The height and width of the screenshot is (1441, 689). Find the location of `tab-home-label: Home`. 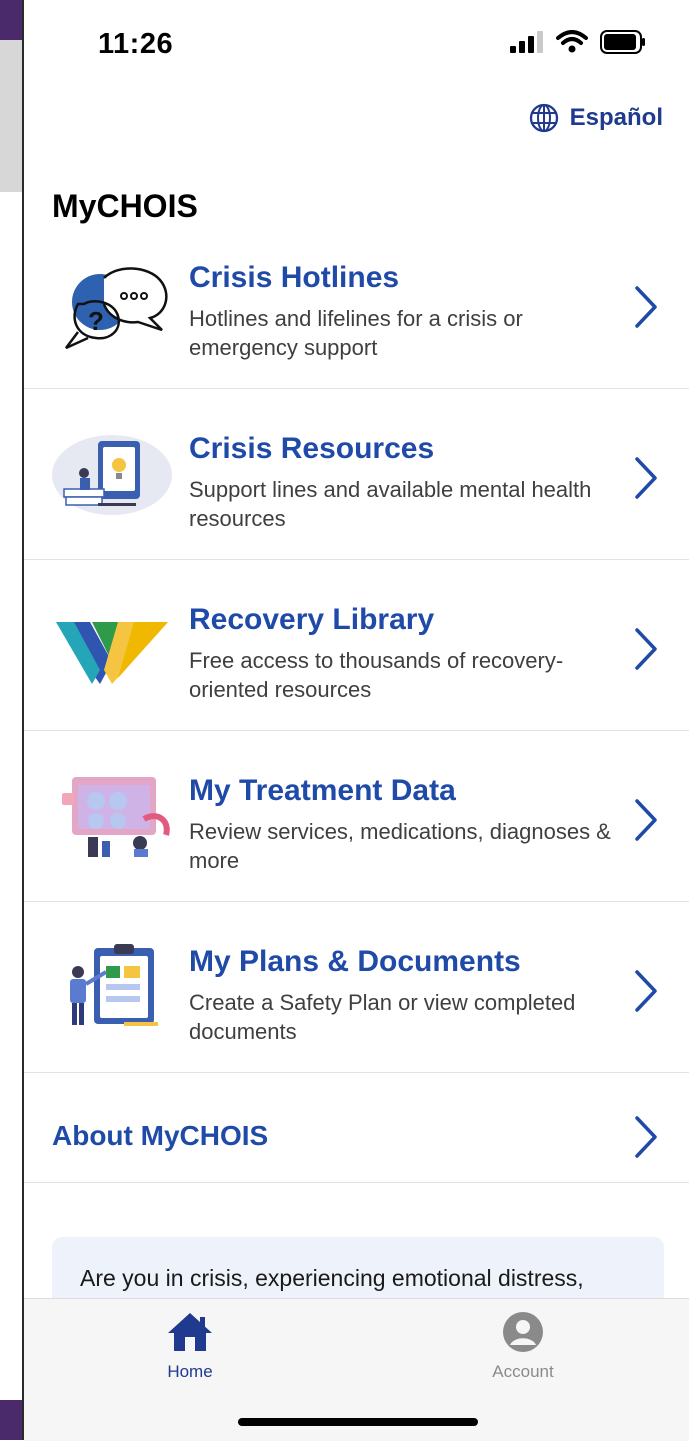

tab-home-label: Home is located at coordinates (190, 1371).